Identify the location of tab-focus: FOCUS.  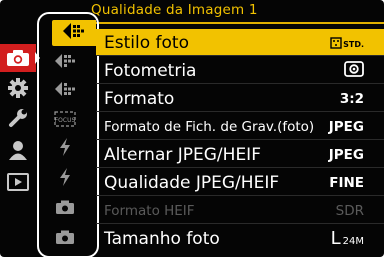
(65, 121).